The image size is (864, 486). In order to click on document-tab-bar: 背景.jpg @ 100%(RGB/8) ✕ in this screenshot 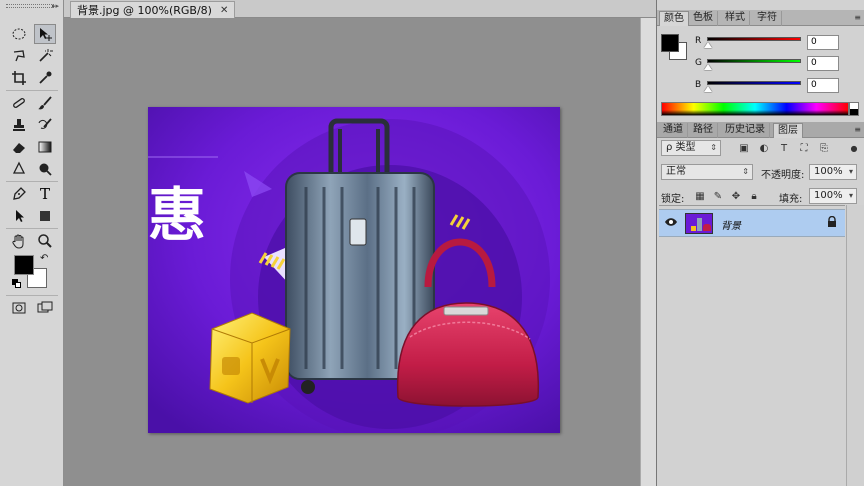, I will do `click(360, 9)`.